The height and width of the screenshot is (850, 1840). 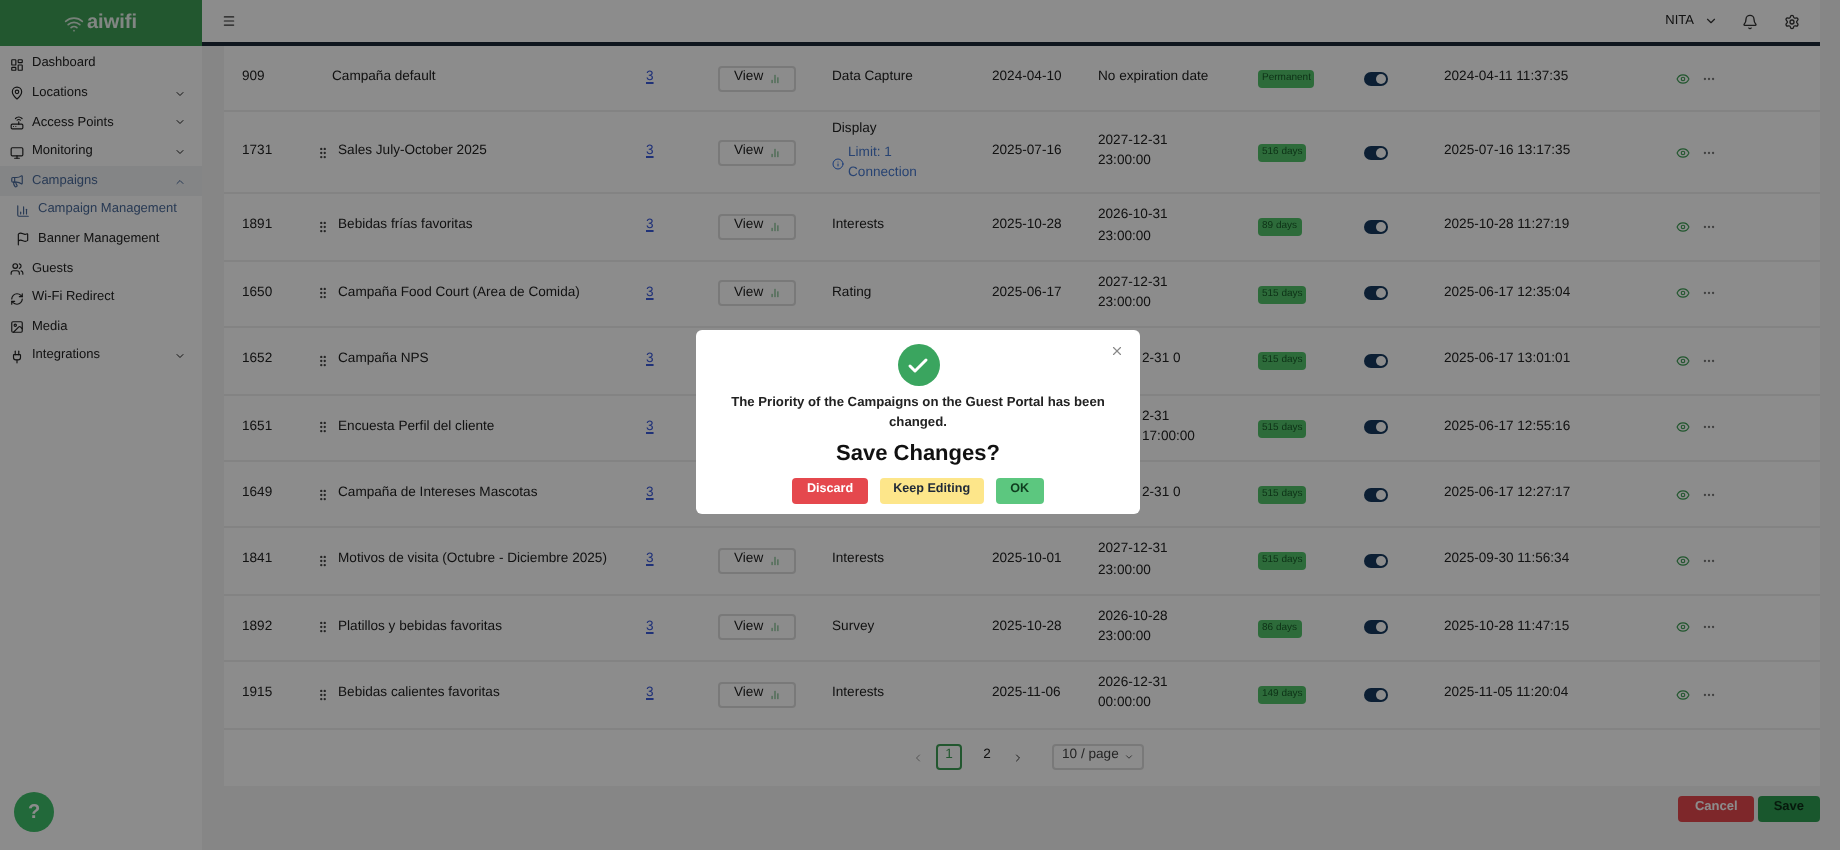 I want to click on monitor-icon, so click(x=17, y=152).